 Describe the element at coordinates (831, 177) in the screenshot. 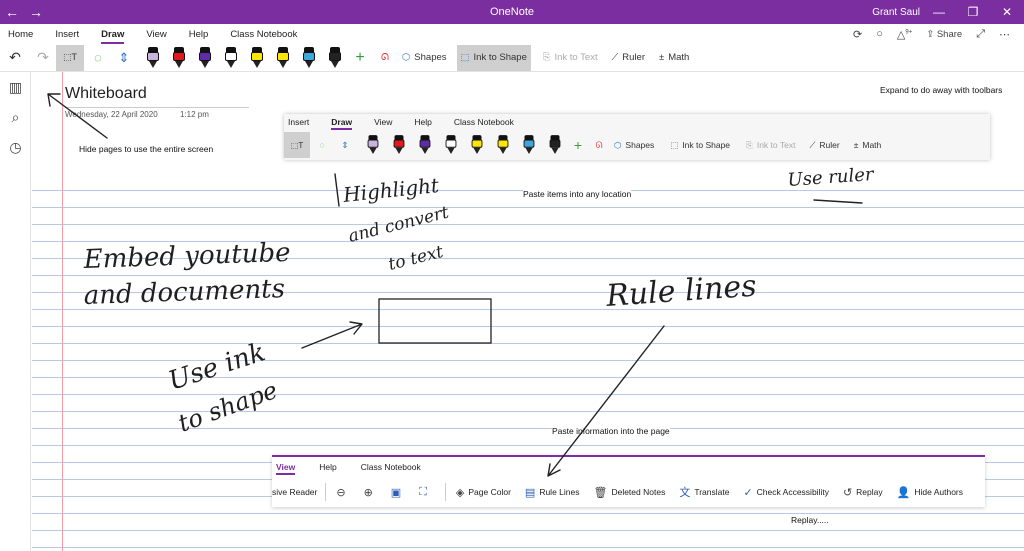

I see `ink-use-ruler: Use ruler` at that location.